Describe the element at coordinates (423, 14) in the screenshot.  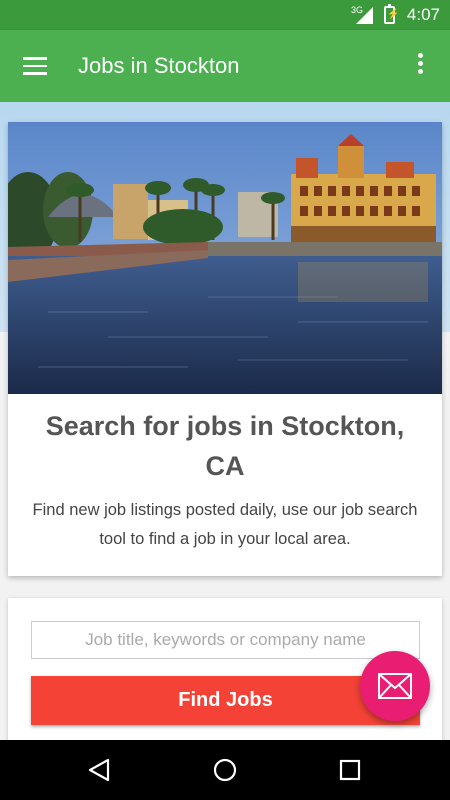
I see `clock: 4:07` at that location.